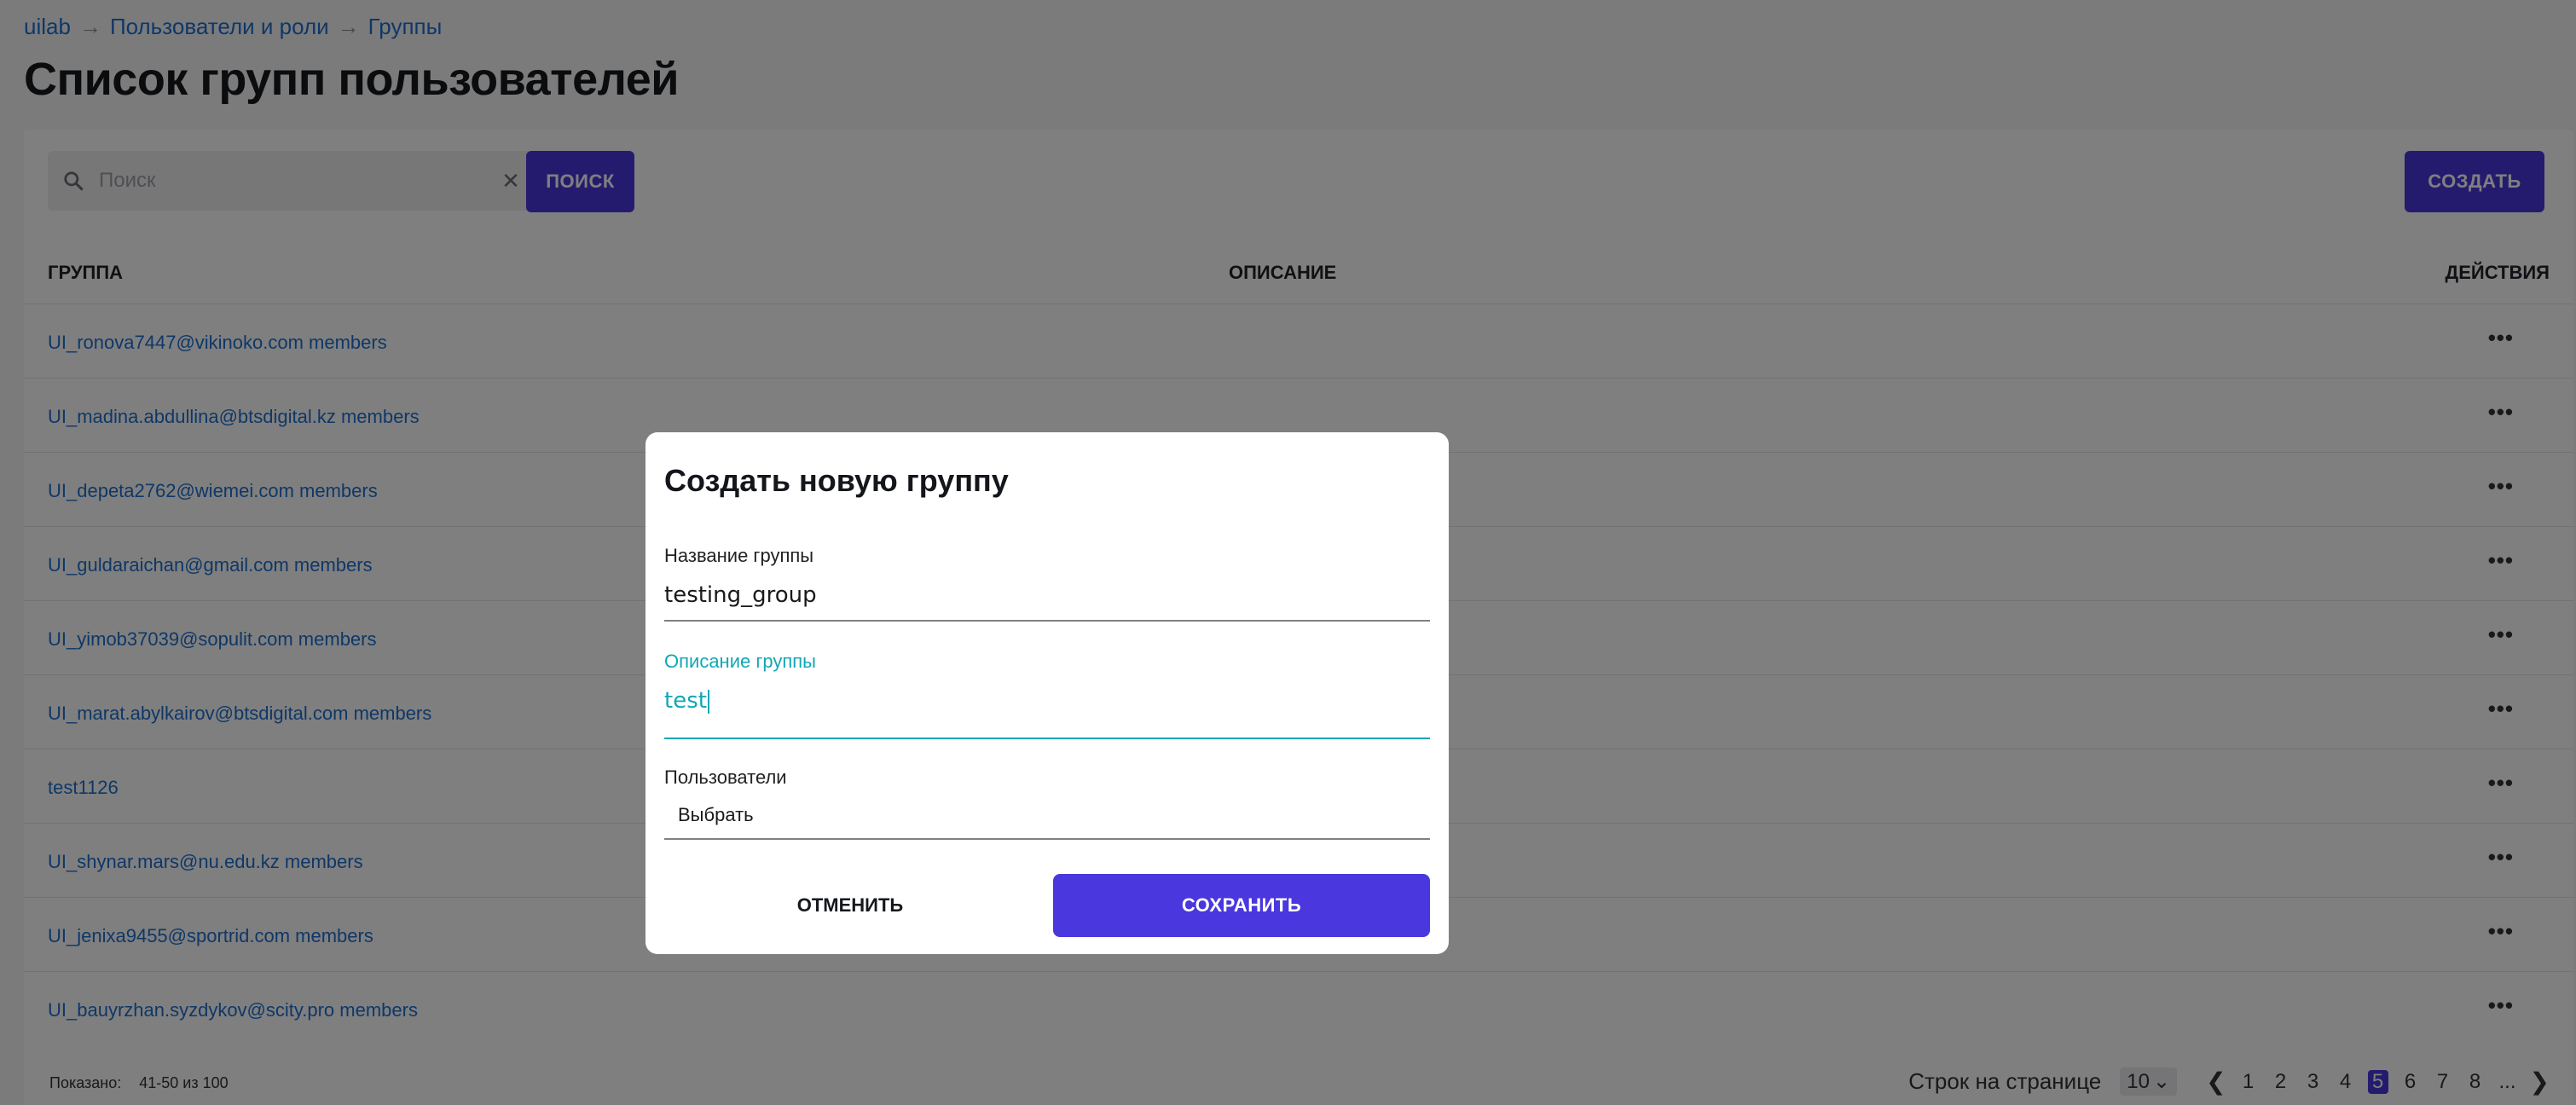 The height and width of the screenshot is (1105, 2576). I want to click on group-description-value: test, so click(685, 701).